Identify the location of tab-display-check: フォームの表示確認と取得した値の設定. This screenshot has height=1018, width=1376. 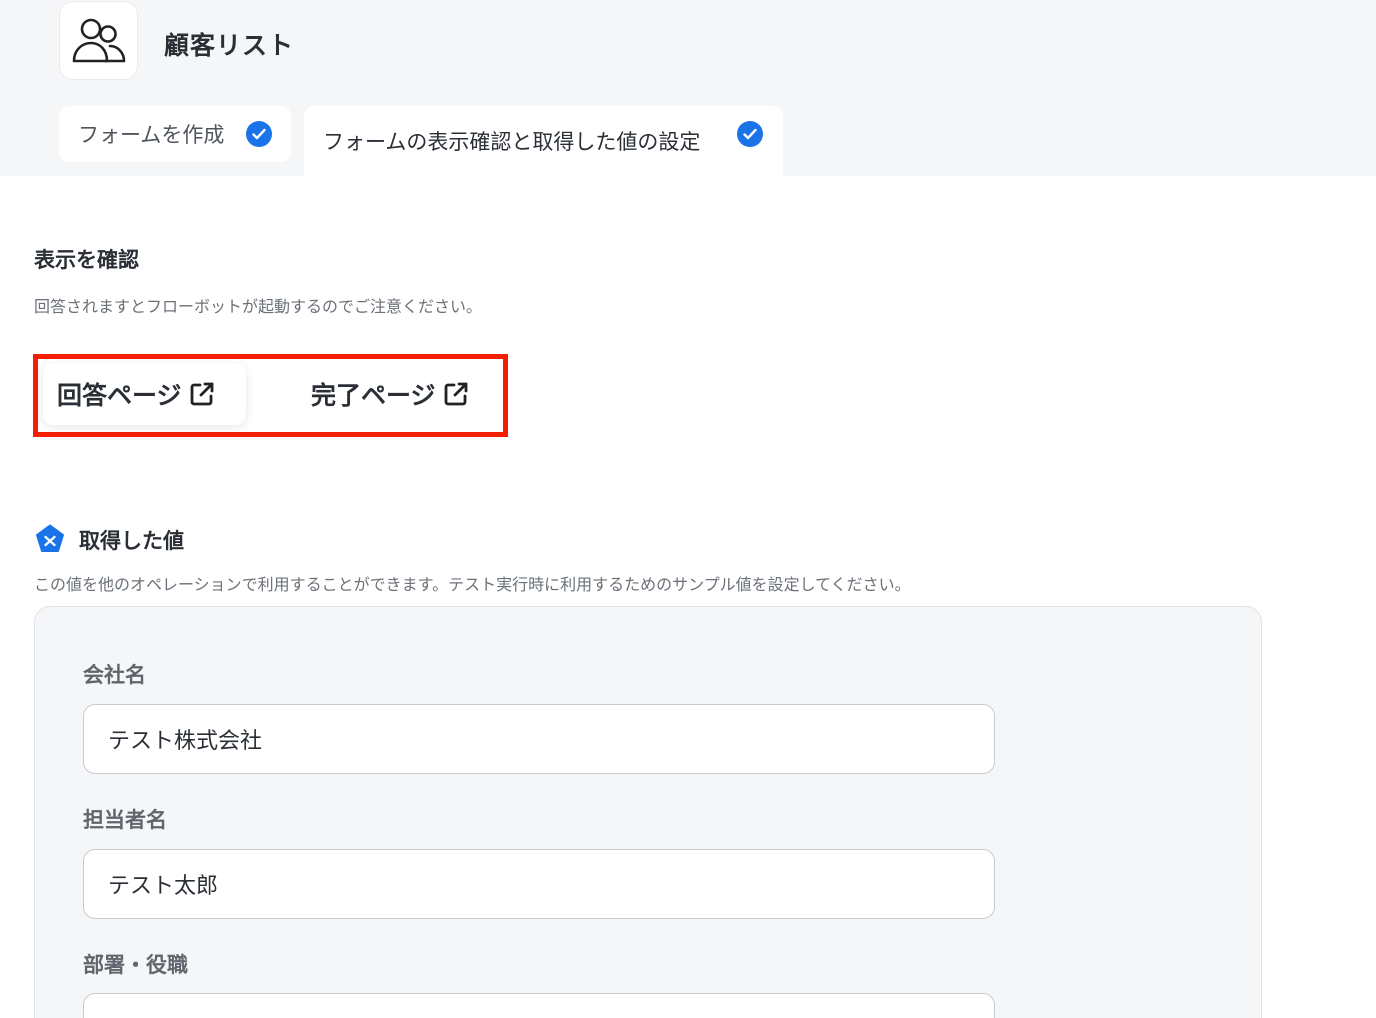
(543, 141).